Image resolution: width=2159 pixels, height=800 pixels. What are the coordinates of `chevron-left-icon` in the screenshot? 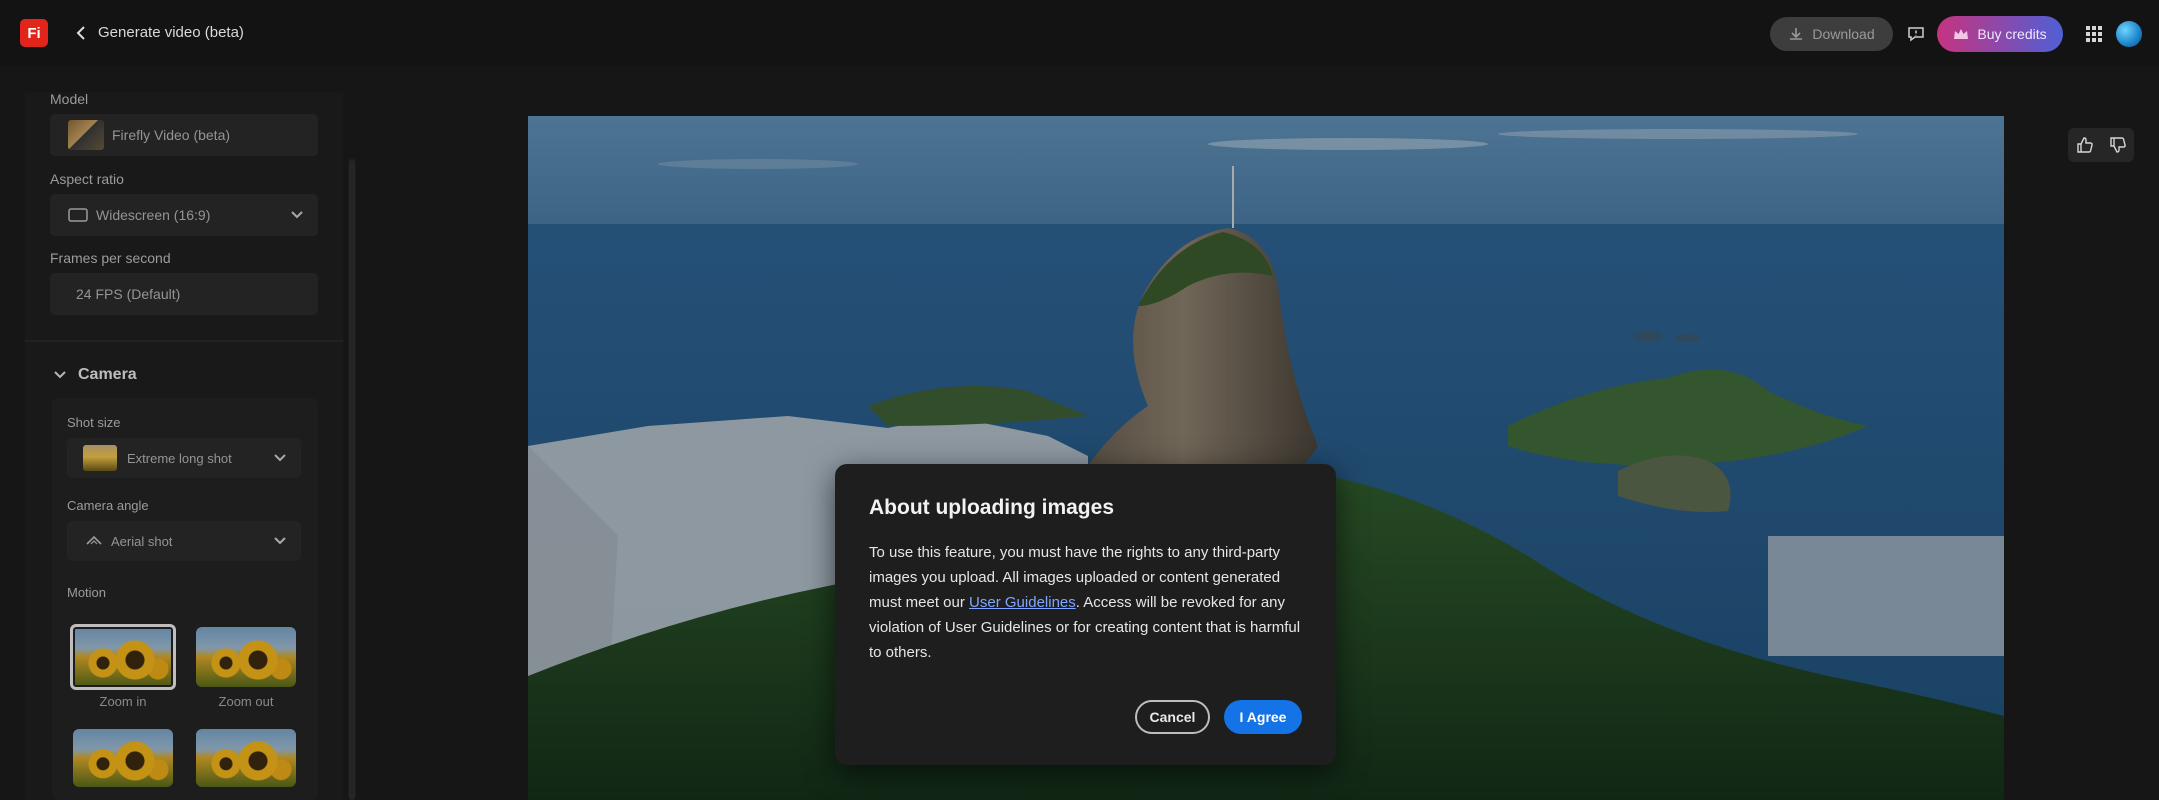 It's located at (80, 33).